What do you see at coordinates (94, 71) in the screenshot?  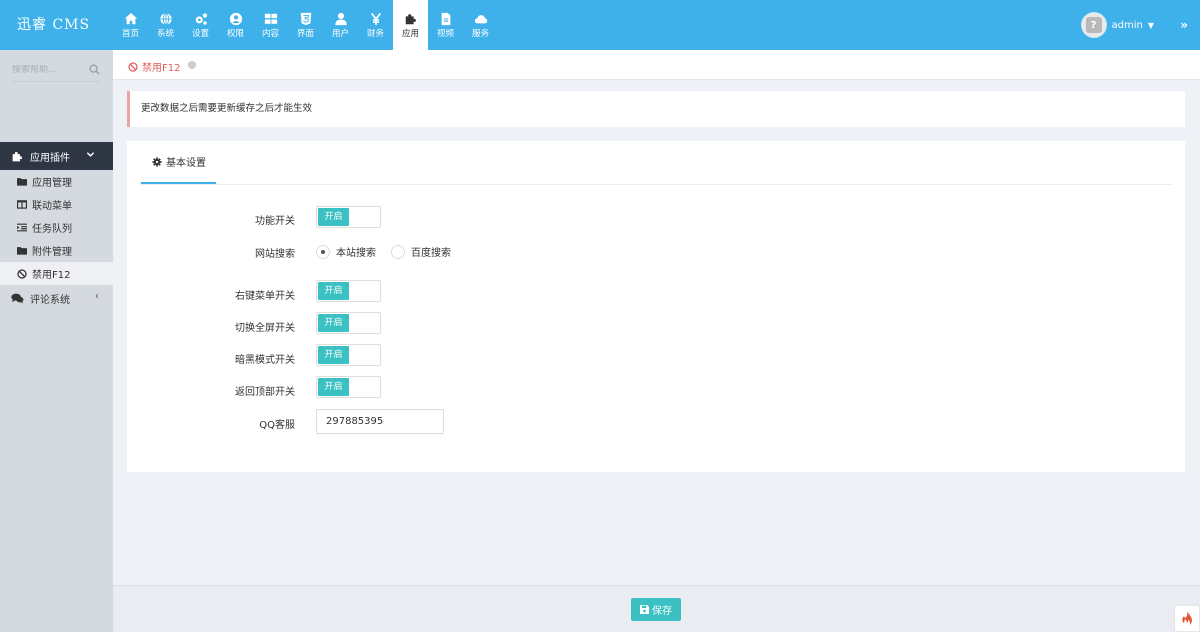 I see `search-icon` at bounding box center [94, 71].